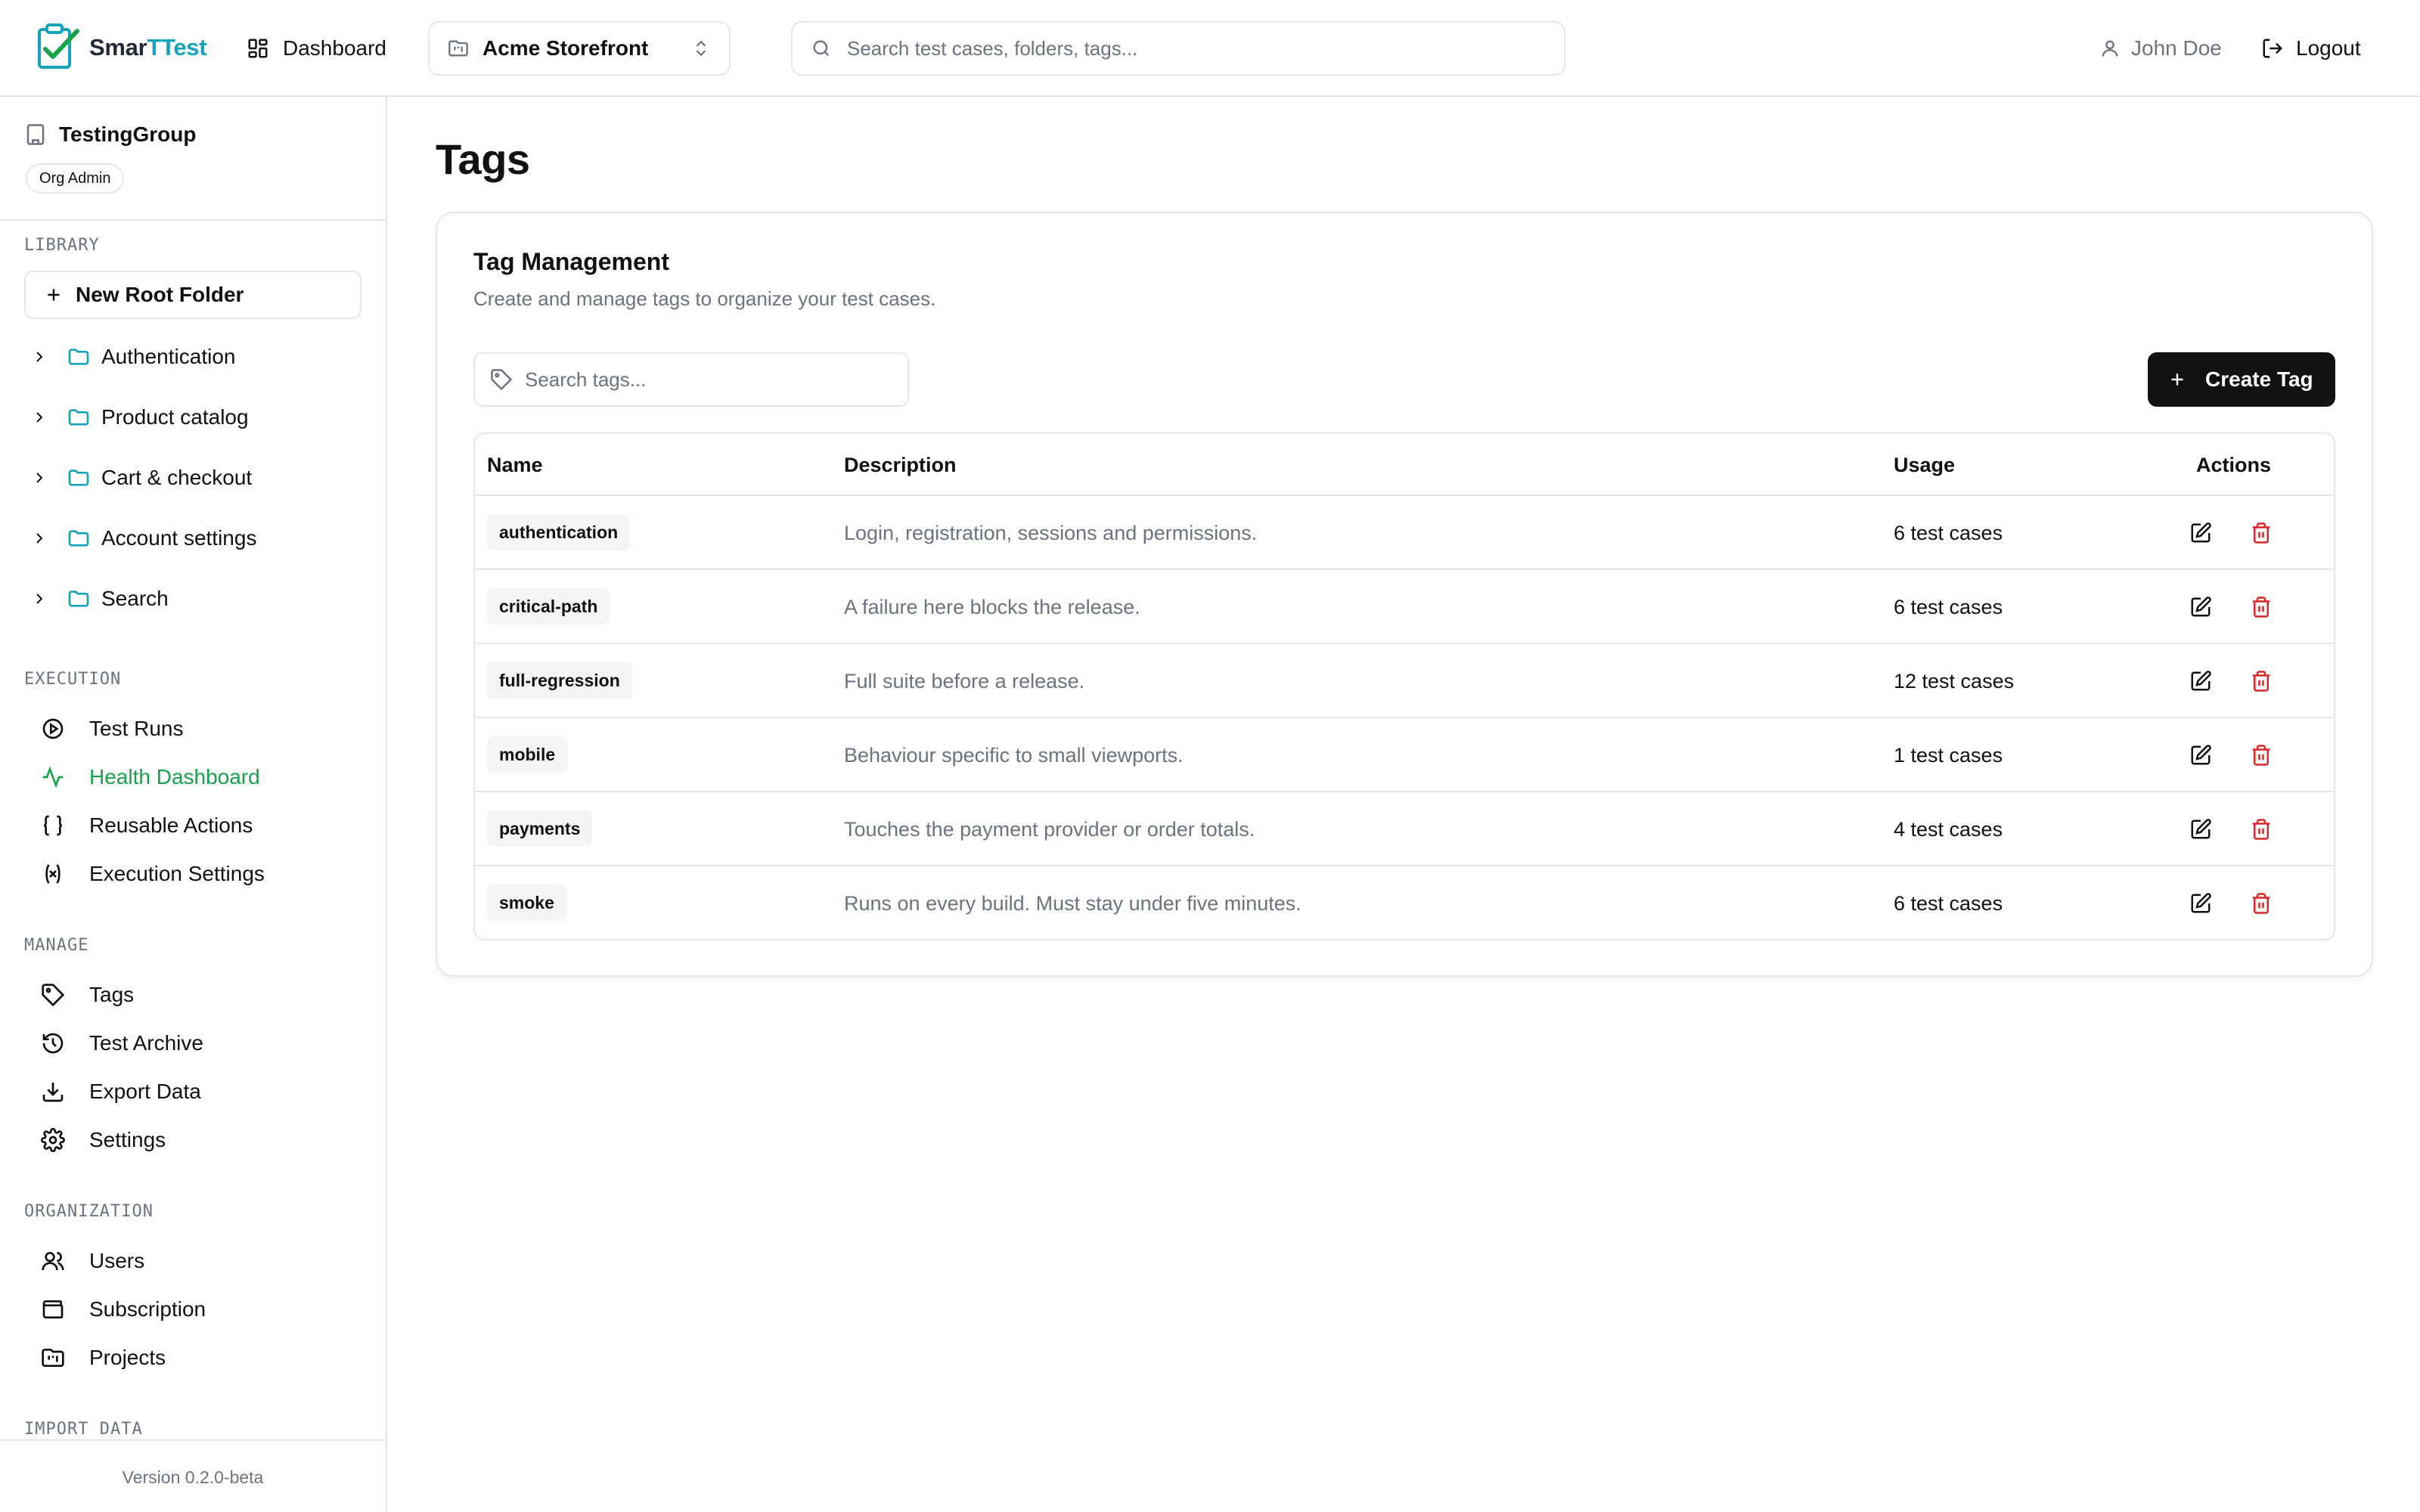 The width and height of the screenshot is (2420, 1512). I want to click on folder-item-product-catalog: Product catalog, so click(139, 417).